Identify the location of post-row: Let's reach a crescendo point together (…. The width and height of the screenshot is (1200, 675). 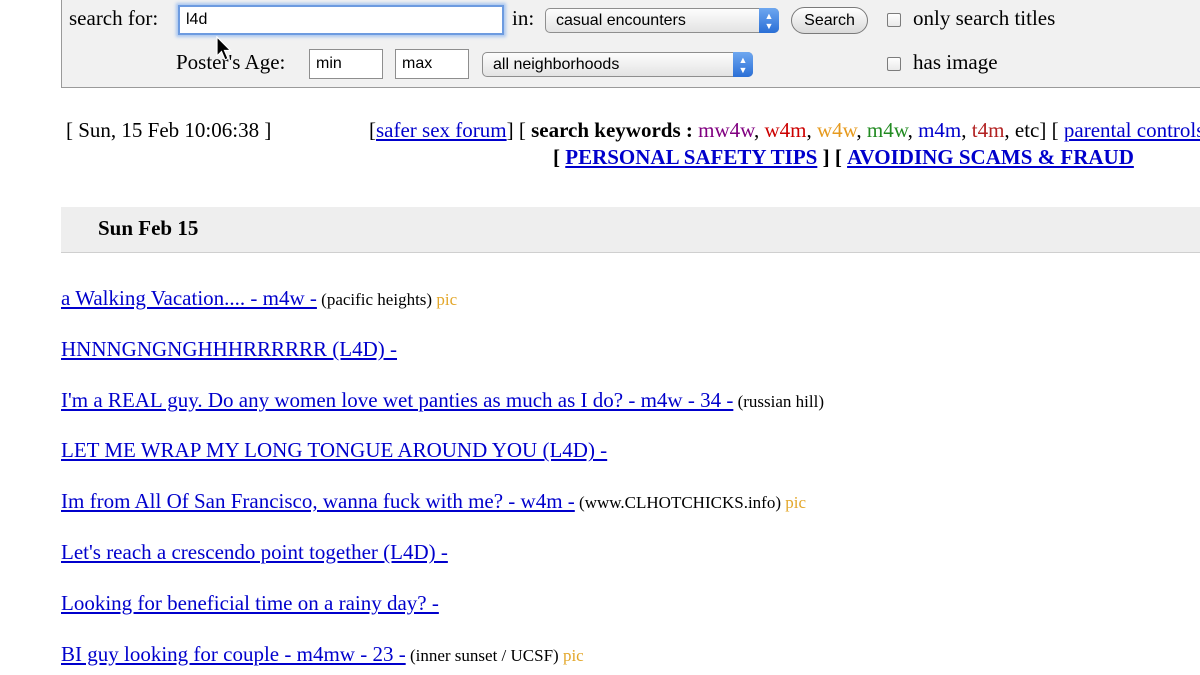
(254, 552).